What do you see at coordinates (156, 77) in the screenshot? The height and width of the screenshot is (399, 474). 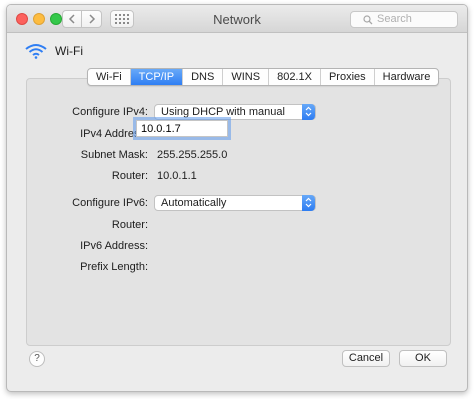 I see `tab-tcpip: TCP/IP` at bounding box center [156, 77].